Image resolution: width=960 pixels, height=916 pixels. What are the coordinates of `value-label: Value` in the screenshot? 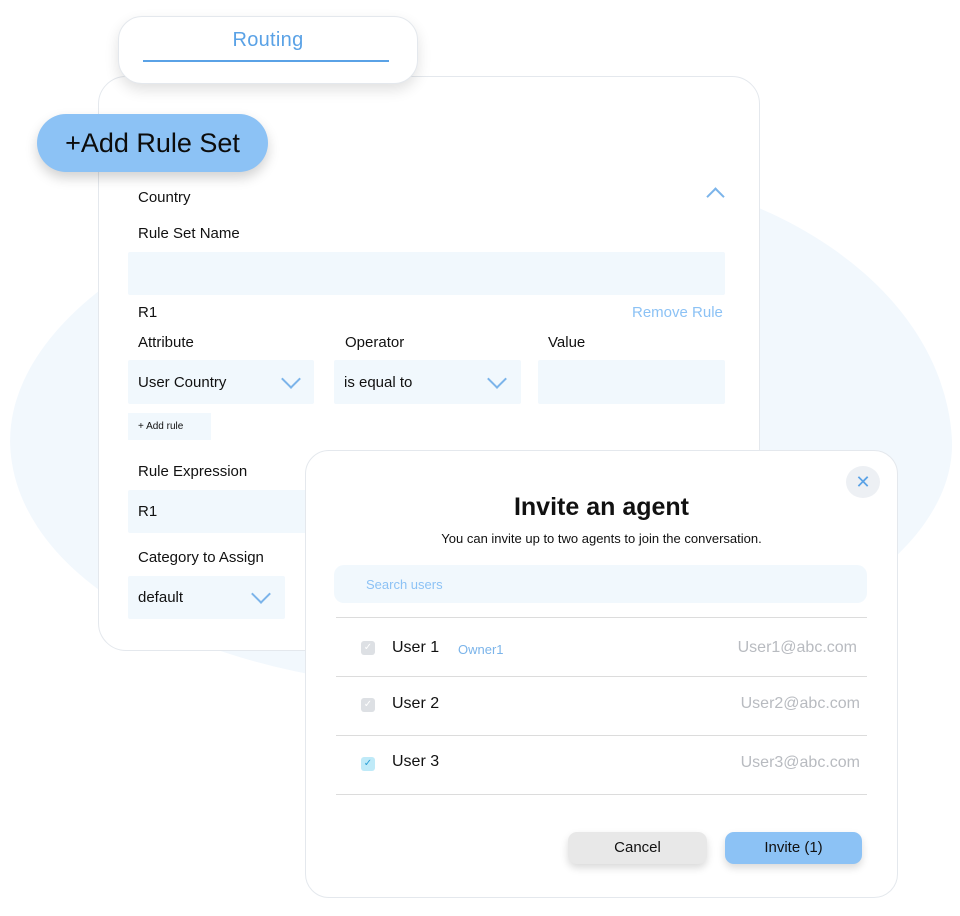 It's located at (567, 342).